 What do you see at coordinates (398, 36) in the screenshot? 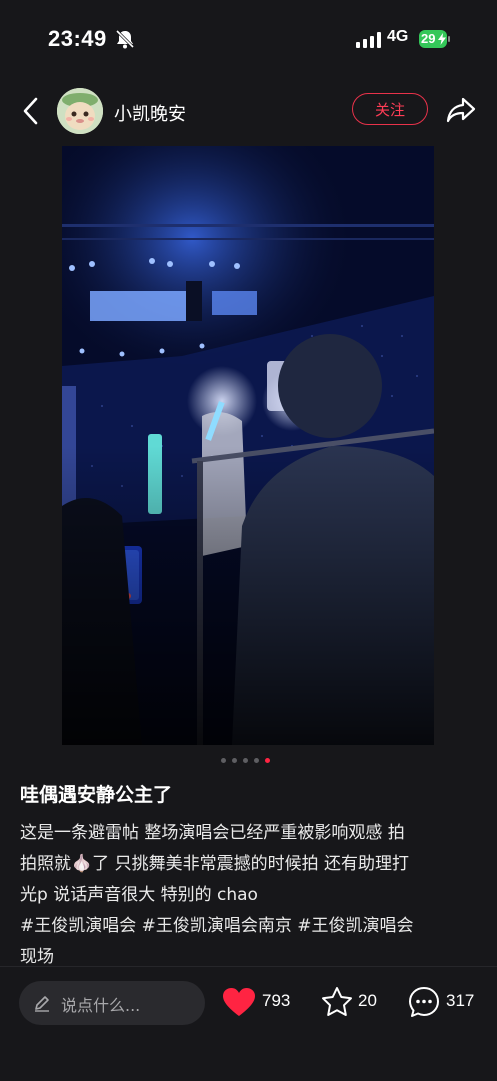
I see `network-type: 4G` at bounding box center [398, 36].